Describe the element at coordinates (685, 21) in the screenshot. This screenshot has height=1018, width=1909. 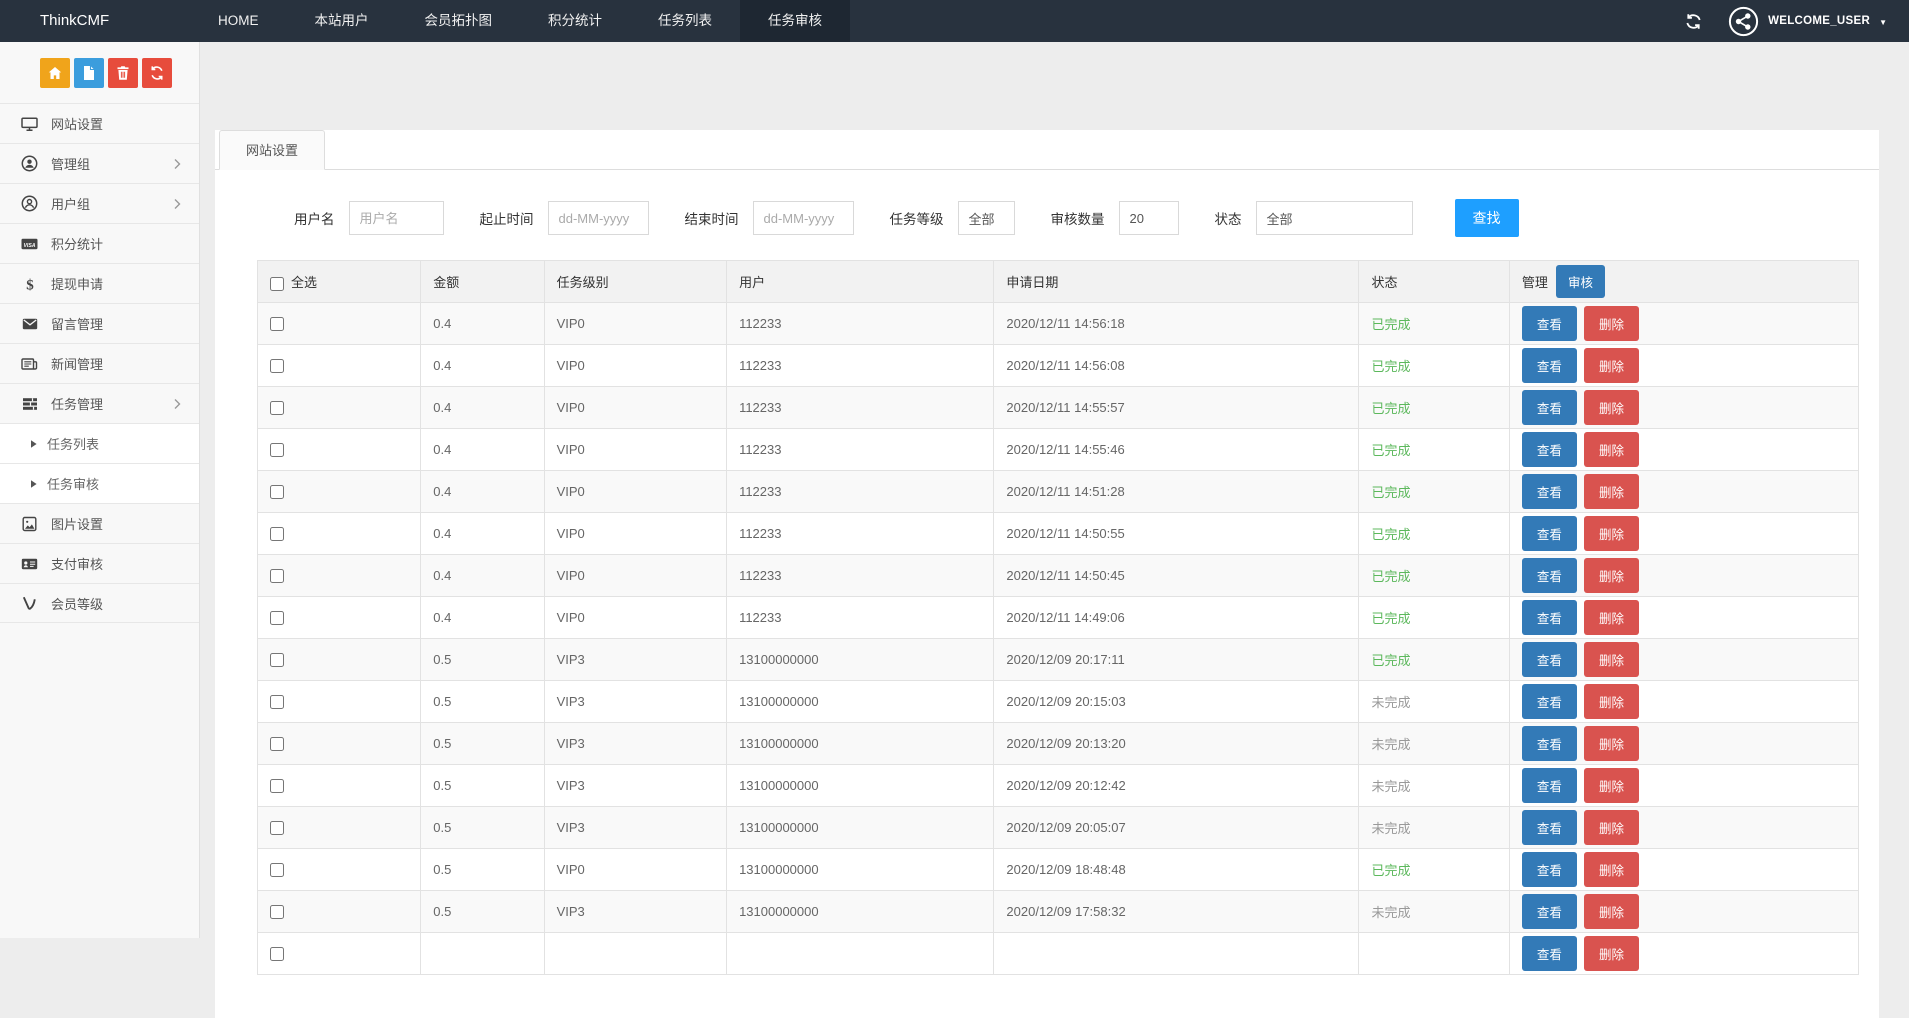
I see `nav-item: 任务列表` at that location.